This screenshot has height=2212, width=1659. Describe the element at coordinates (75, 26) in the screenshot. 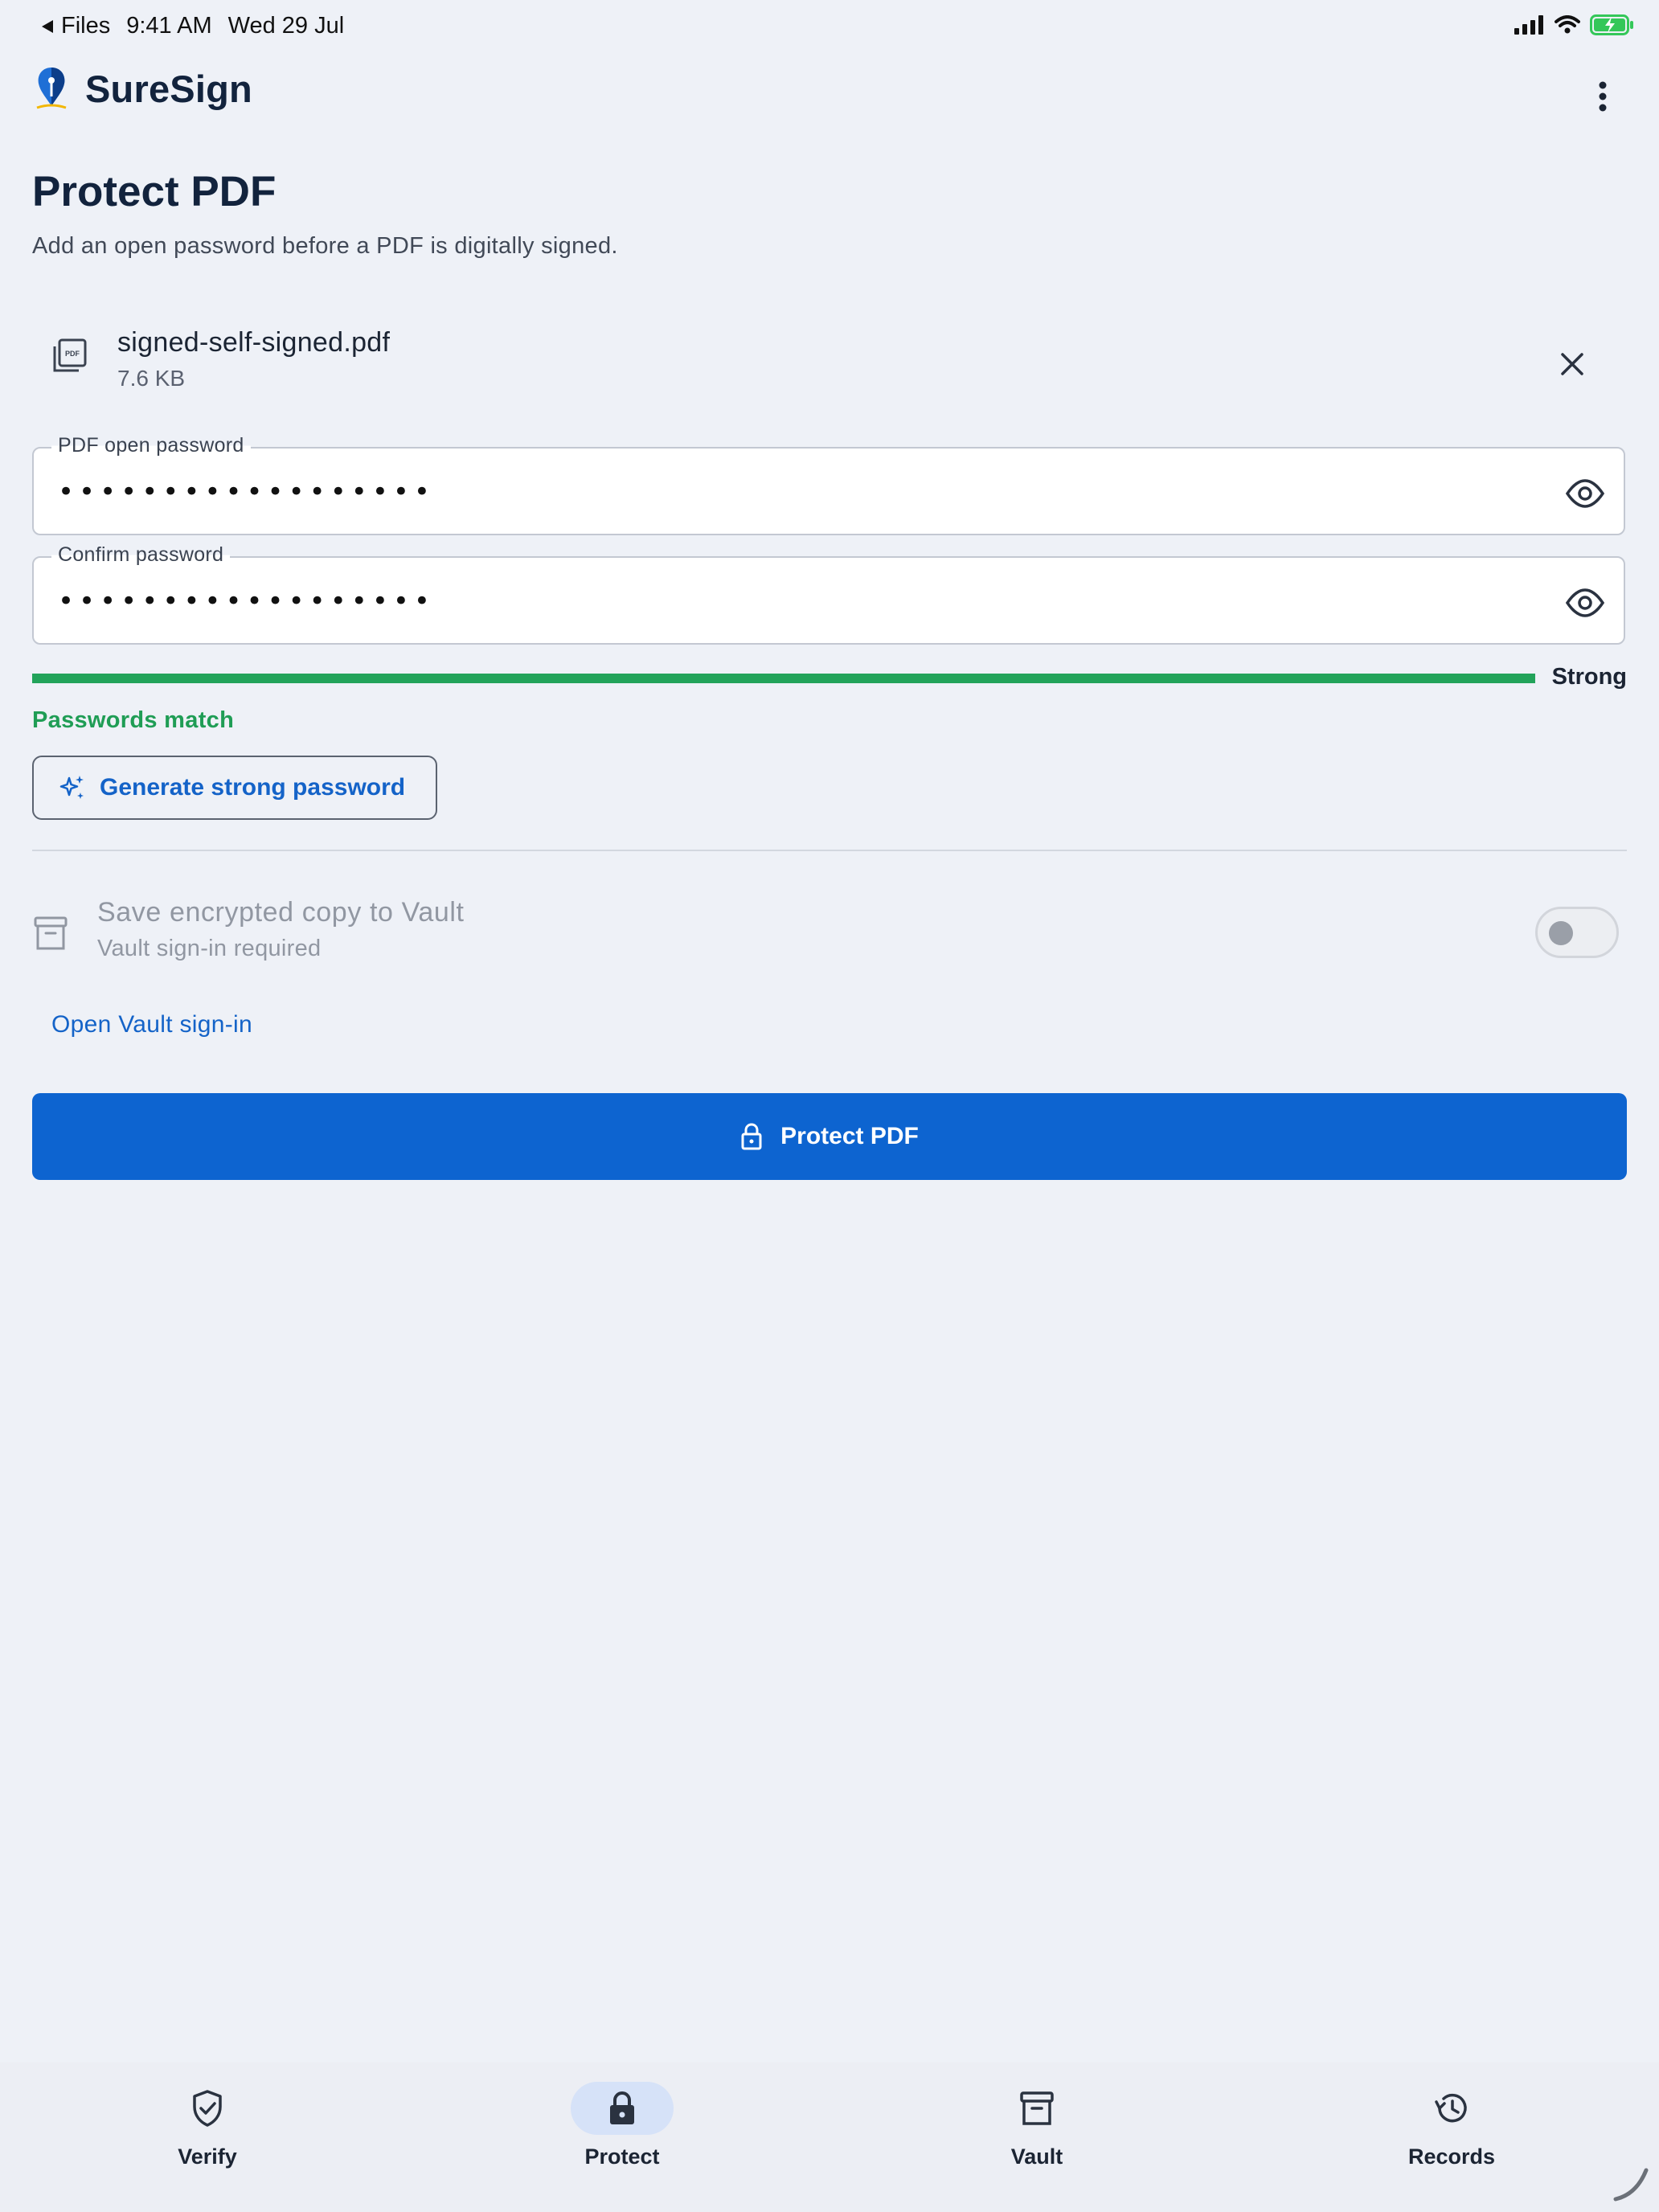

I see `back-to-files: Files` at that location.